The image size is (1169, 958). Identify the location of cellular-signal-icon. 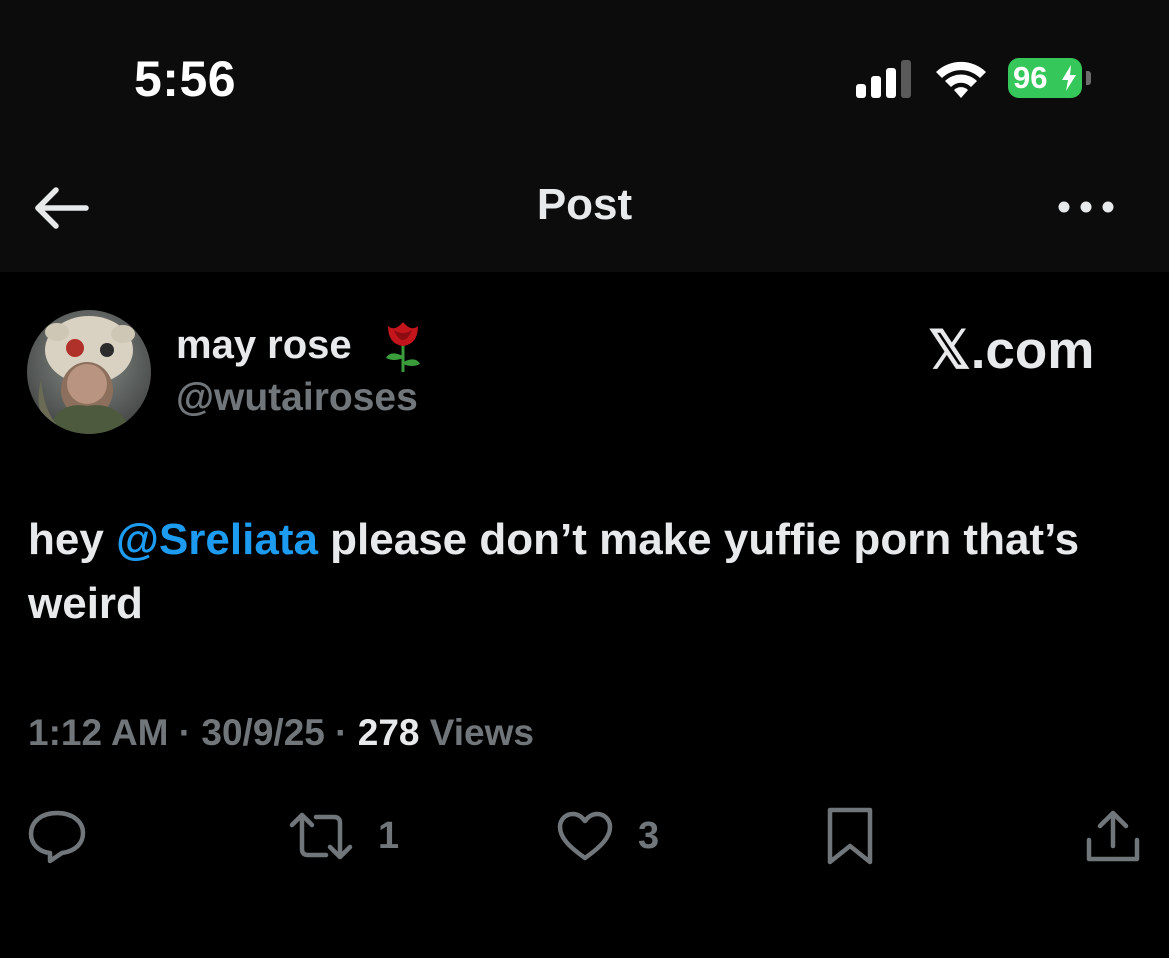
(883, 79).